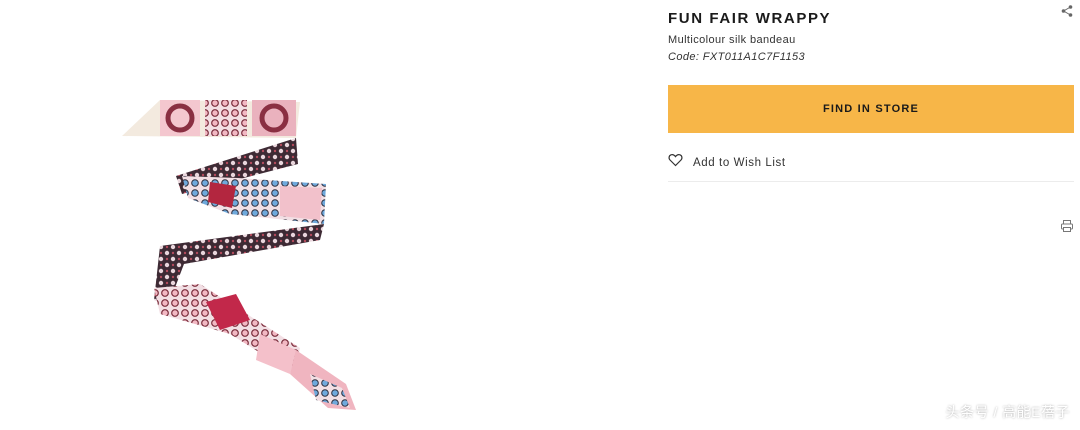 The image size is (1080, 430). What do you see at coordinates (675, 162) in the screenshot?
I see `heart-icon` at bounding box center [675, 162].